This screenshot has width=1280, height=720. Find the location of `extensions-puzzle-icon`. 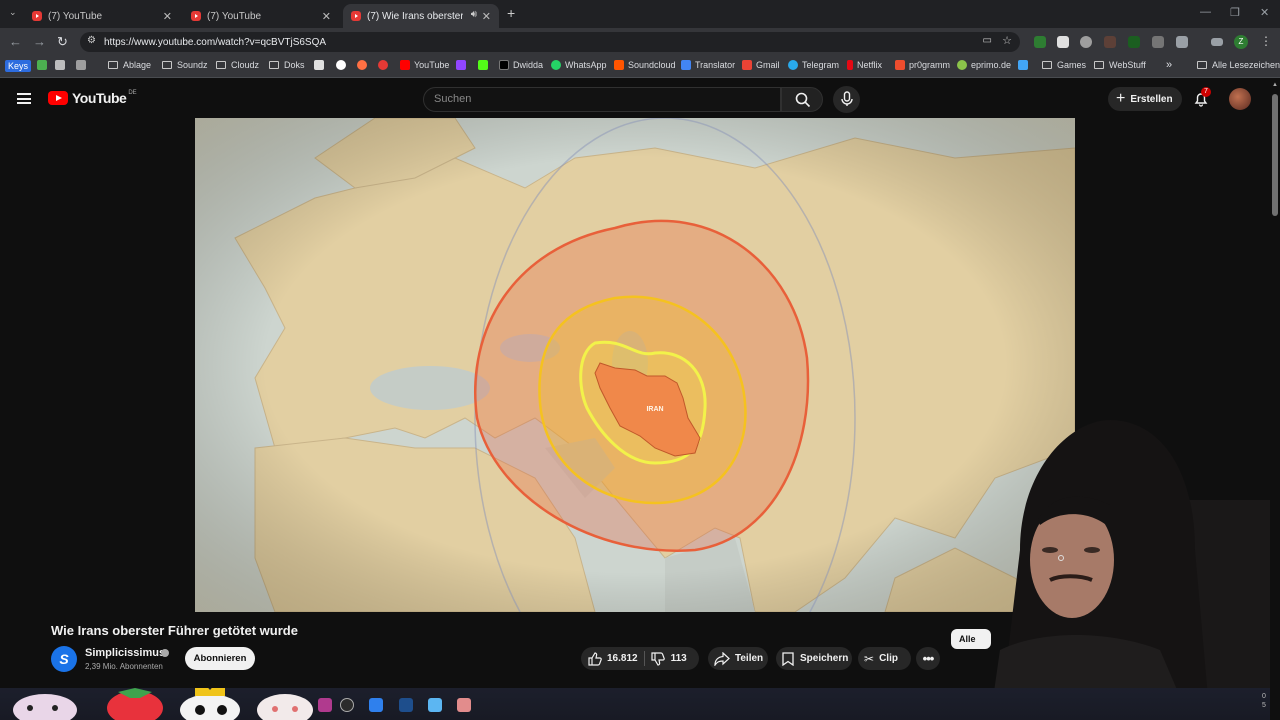

extensions-puzzle-icon is located at coordinates (1182, 42).